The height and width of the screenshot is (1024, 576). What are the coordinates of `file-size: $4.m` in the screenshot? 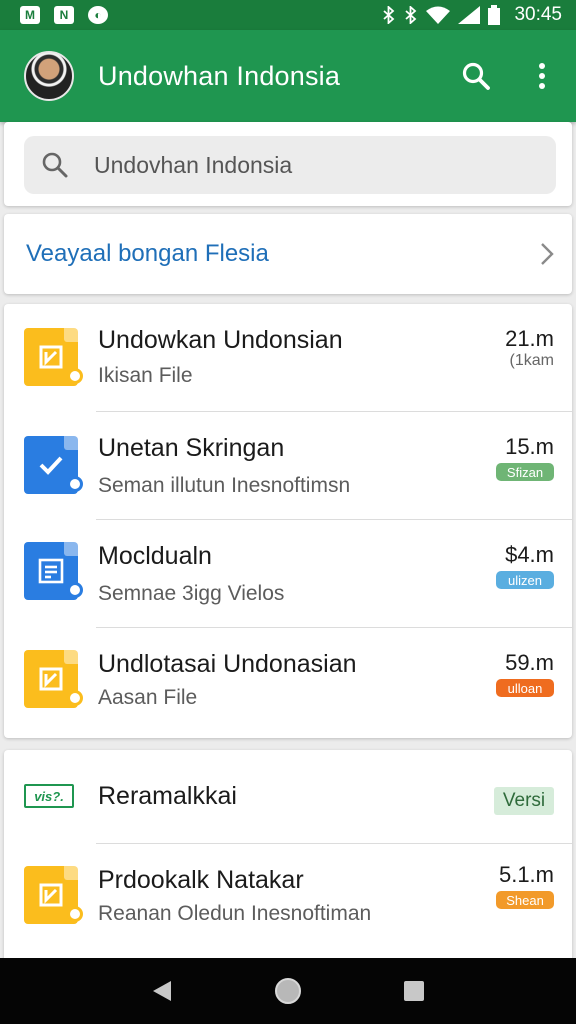 It's located at (529, 554).